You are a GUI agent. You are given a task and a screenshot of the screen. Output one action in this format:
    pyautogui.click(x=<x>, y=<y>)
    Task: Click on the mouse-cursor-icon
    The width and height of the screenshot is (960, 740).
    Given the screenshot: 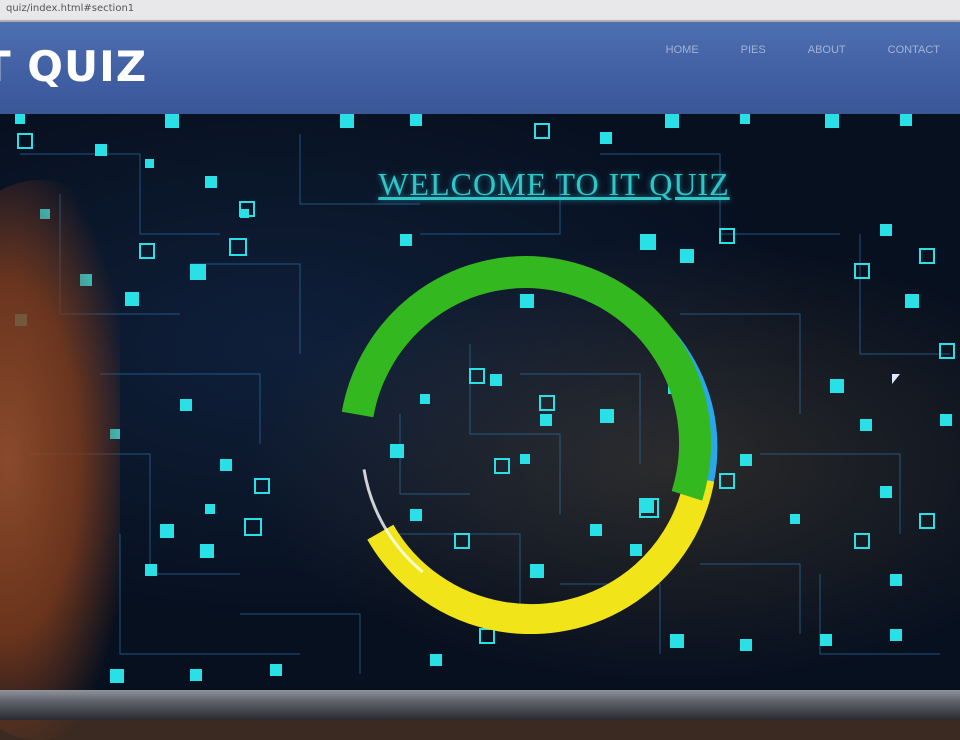 What is the action you would take?
    pyautogui.click(x=896, y=379)
    